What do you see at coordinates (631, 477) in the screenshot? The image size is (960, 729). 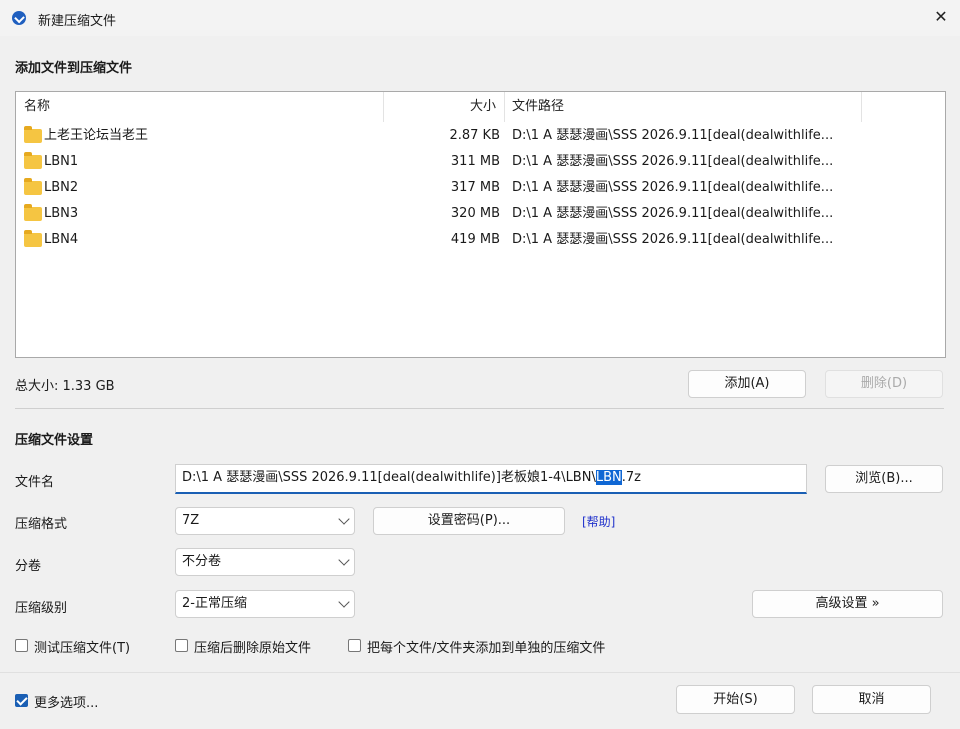 I see `filename-suffix: .7z` at bounding box center [631, 477].